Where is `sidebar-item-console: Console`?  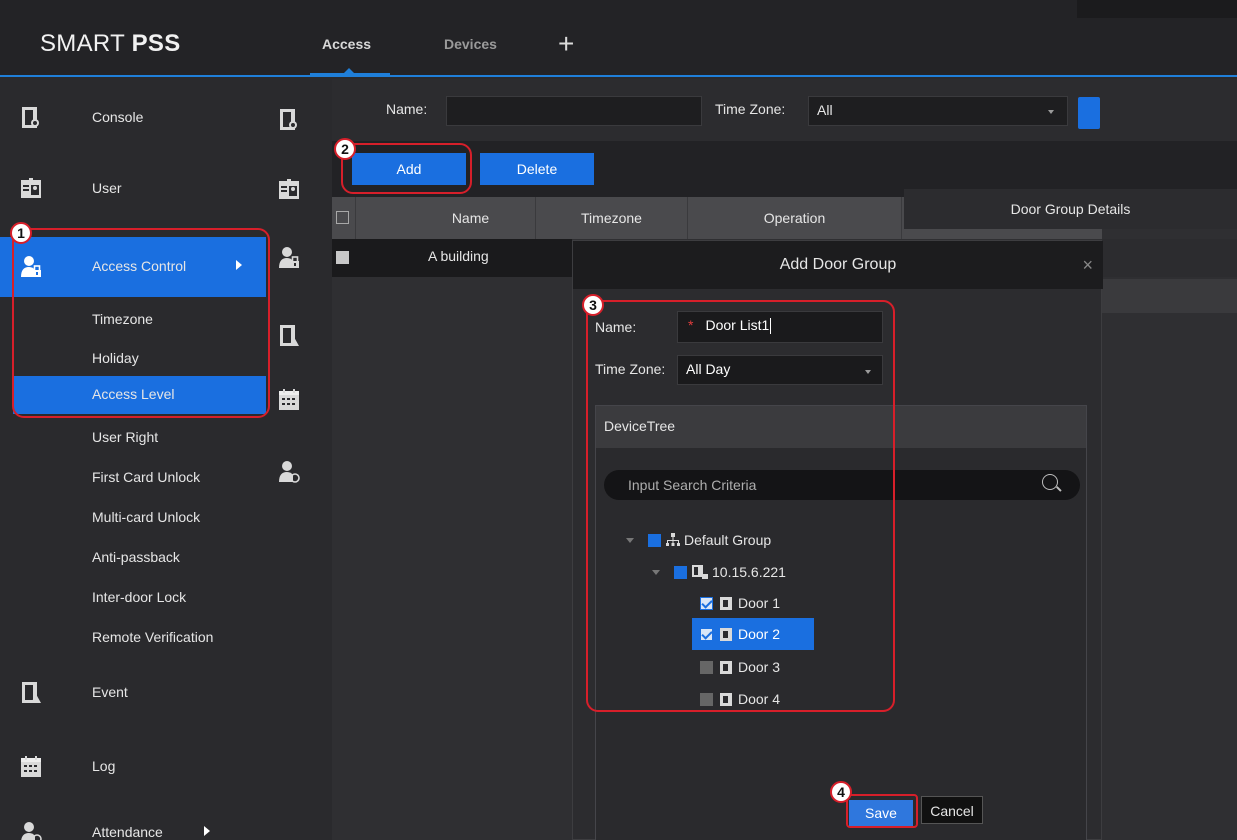 sidebar-item-console: Console is located at coordinates (133, 118).